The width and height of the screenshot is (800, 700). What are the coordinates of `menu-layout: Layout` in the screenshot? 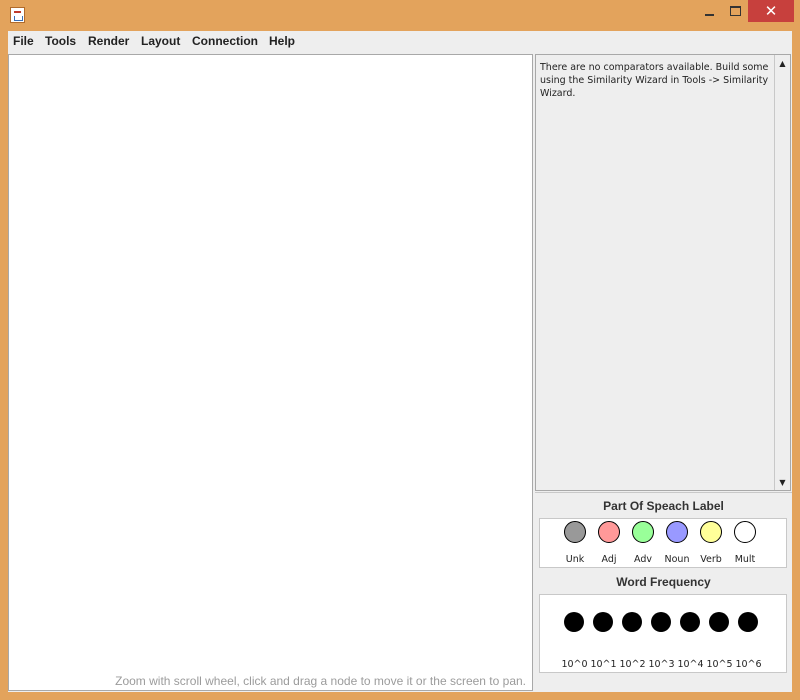 It's located at (160, 42).